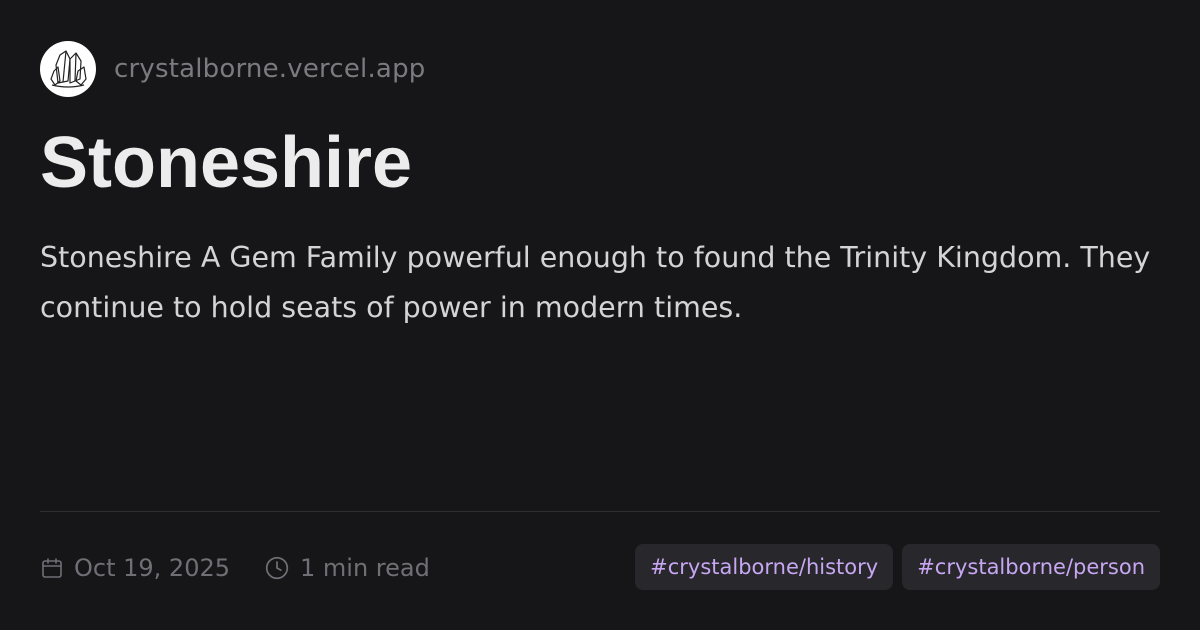  Describe the element at coordinates (68, 69) in the screenshot. I see `crystal-cluster-icon` at that location.